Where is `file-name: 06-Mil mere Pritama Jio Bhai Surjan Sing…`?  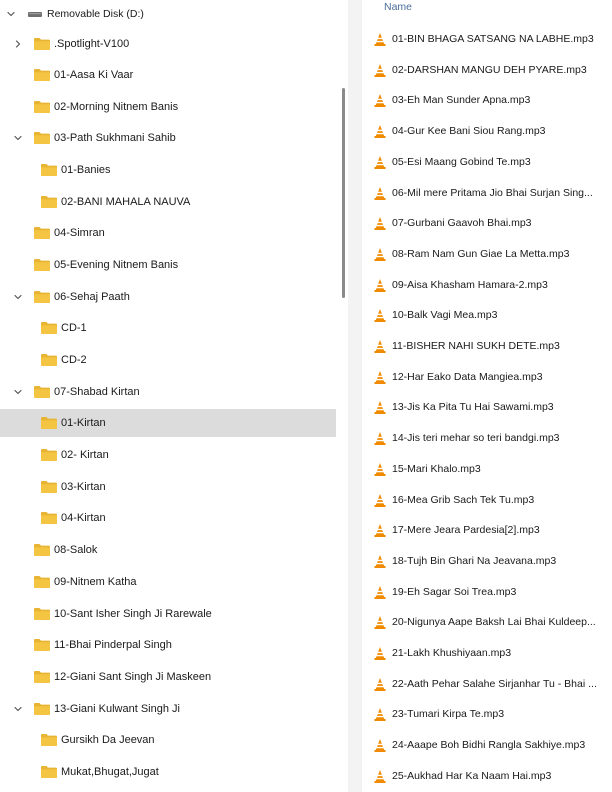
file-name: 06-Mil mere Pritama Jio Bhai Surjan Sing… is located at coordinates (492, 193).